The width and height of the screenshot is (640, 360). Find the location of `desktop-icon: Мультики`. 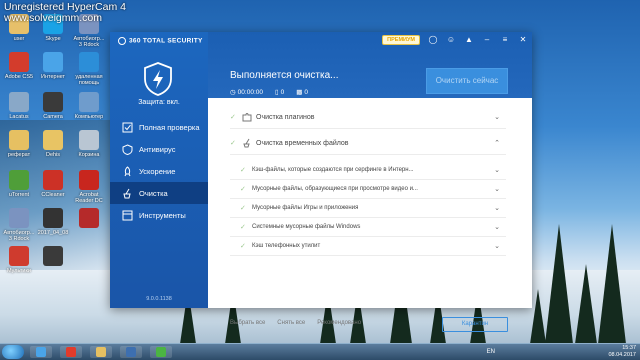

desktop-icon: Мультики is located at coordinates (19, 260).